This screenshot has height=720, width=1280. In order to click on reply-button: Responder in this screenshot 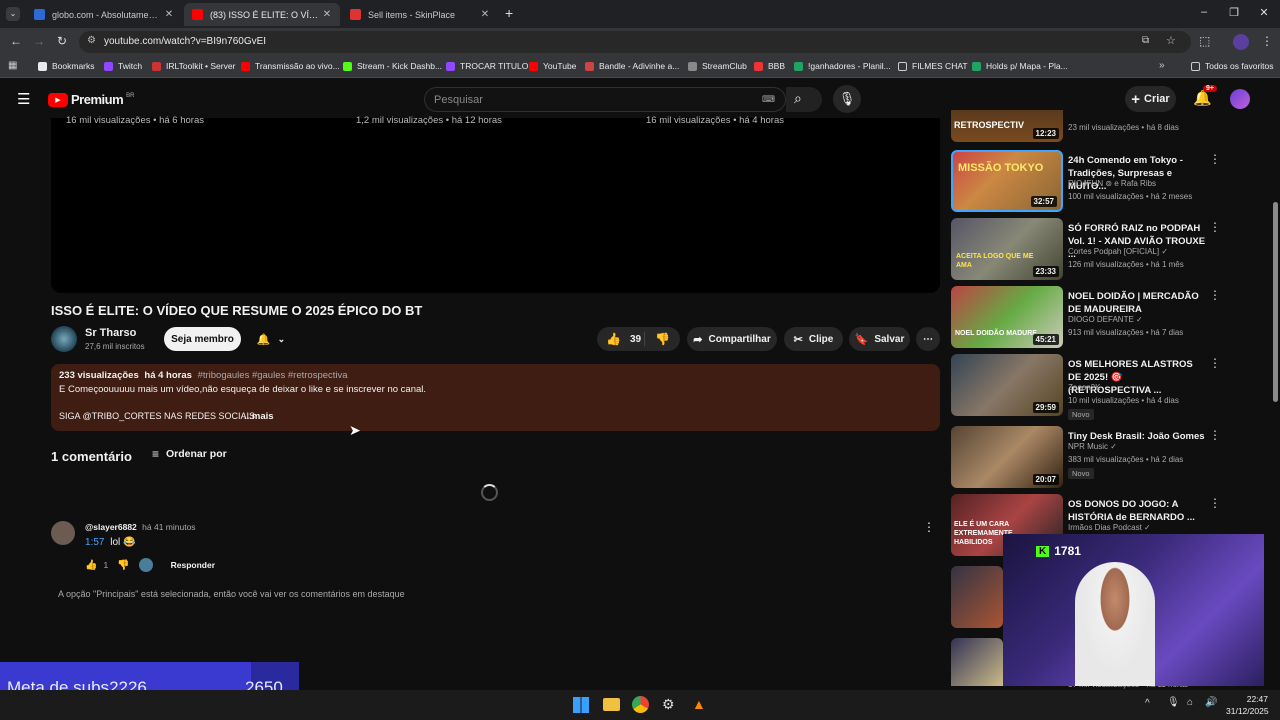, I will do `click(193, 565)`.